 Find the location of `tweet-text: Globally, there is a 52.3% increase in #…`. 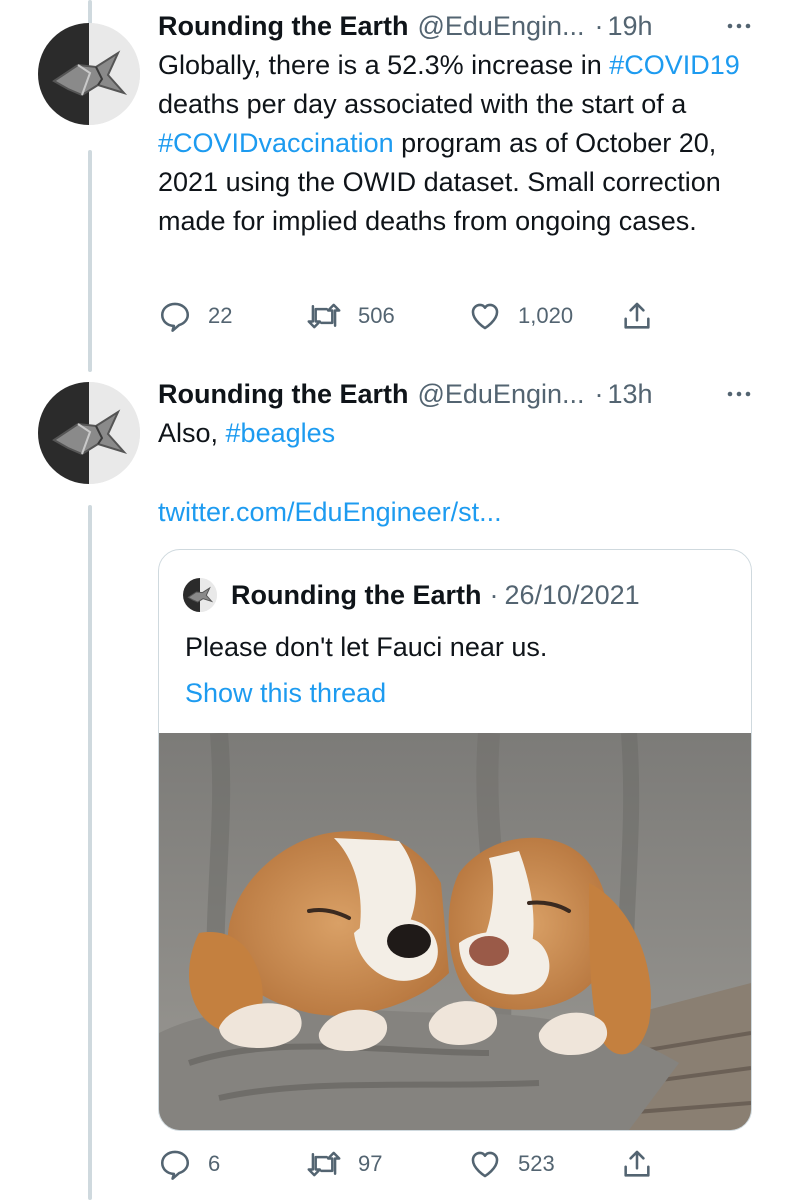

tweet-text: Globally, there is a 52.3% increase in #… is located at coordinates (458, 143).